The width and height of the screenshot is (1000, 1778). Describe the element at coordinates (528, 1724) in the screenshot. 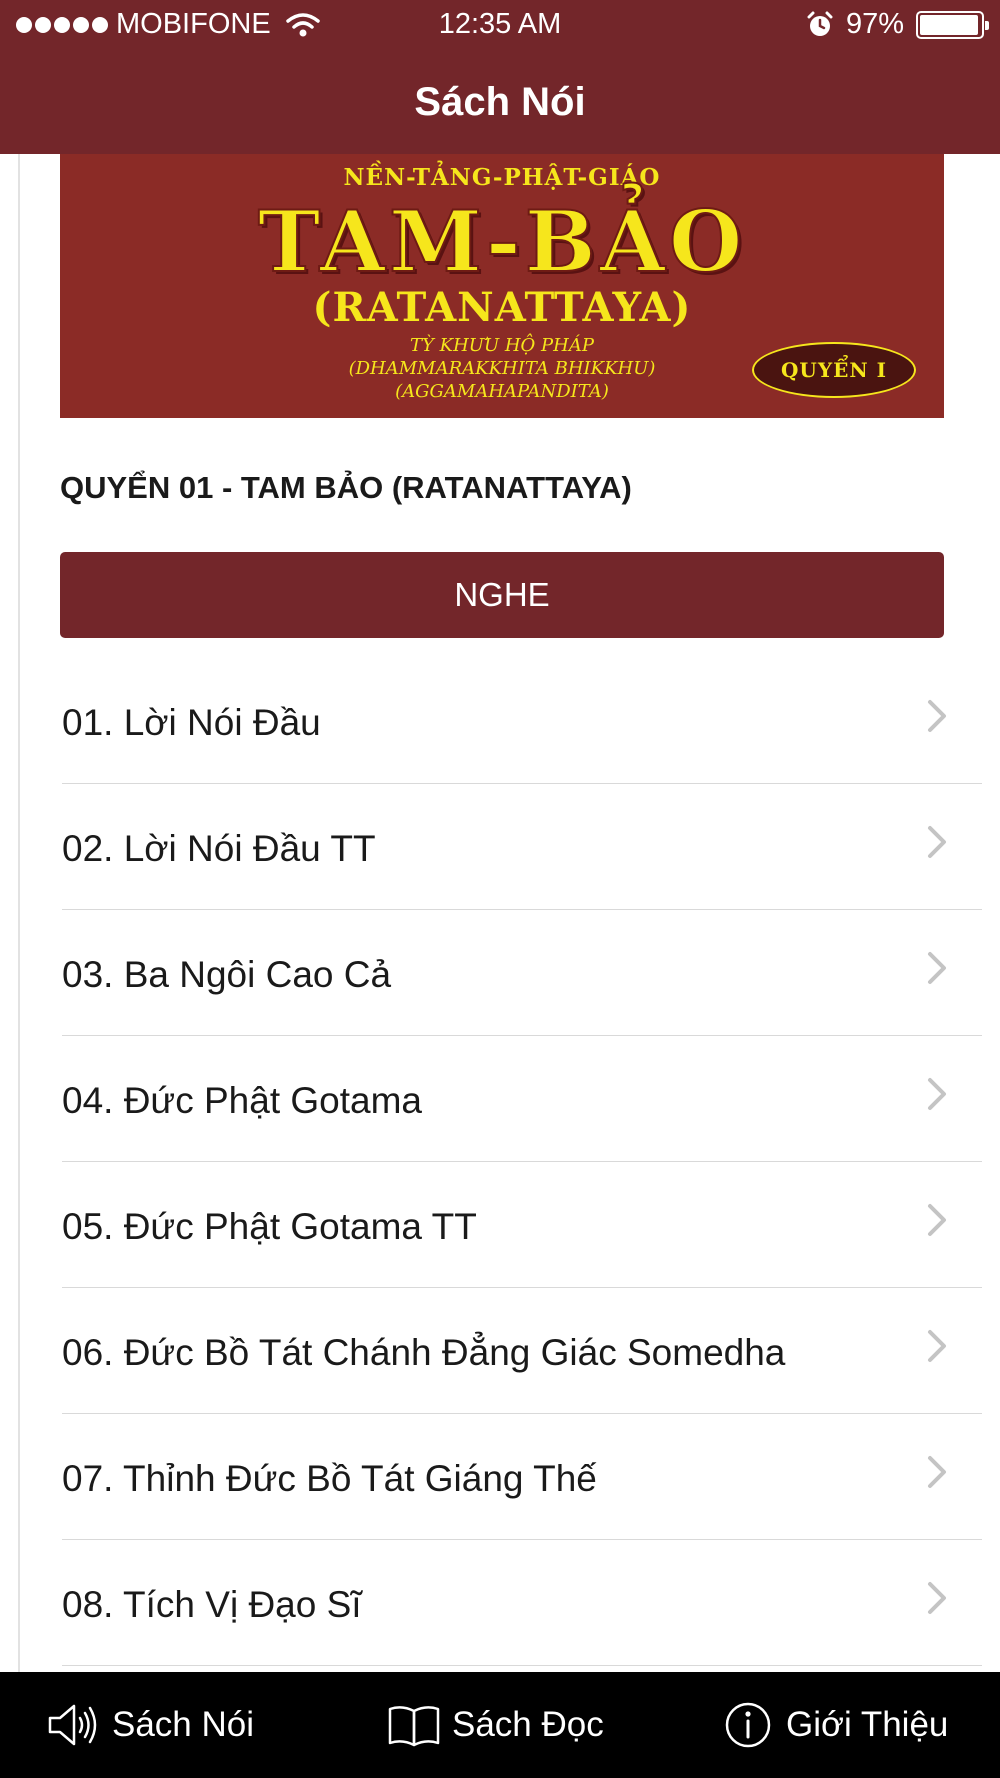

I see `tab-label: Sách Đọc` at that location.